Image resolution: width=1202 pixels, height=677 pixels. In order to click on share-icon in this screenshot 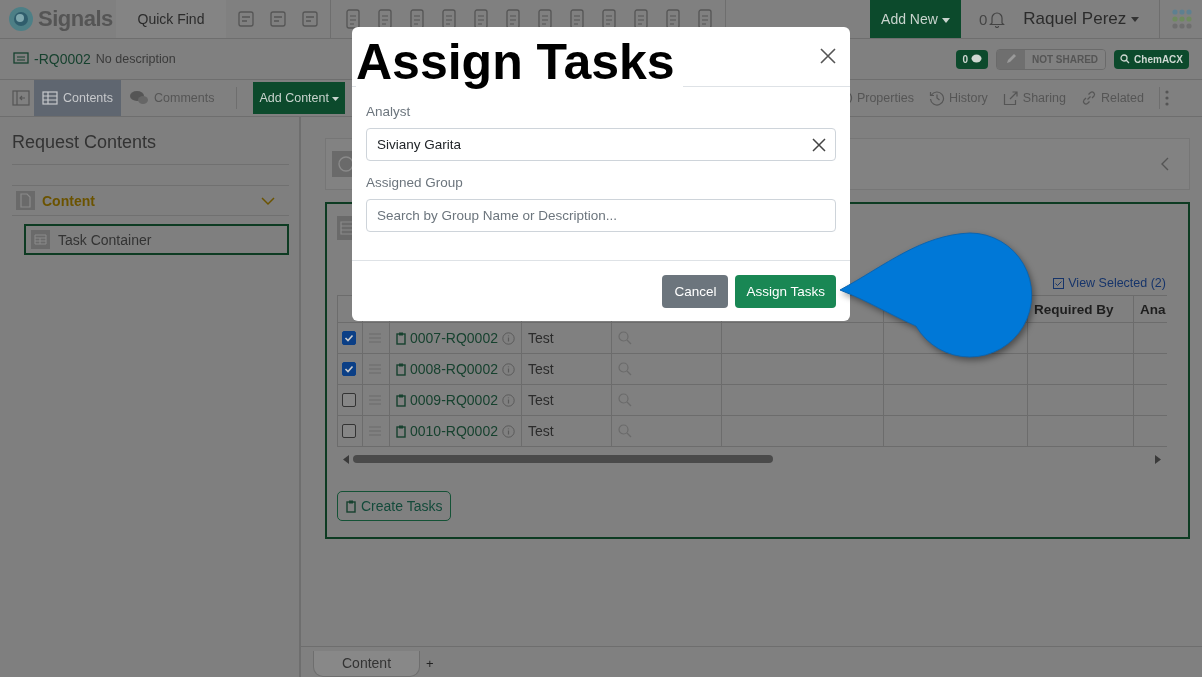, I will do `click(1010, 98)`.